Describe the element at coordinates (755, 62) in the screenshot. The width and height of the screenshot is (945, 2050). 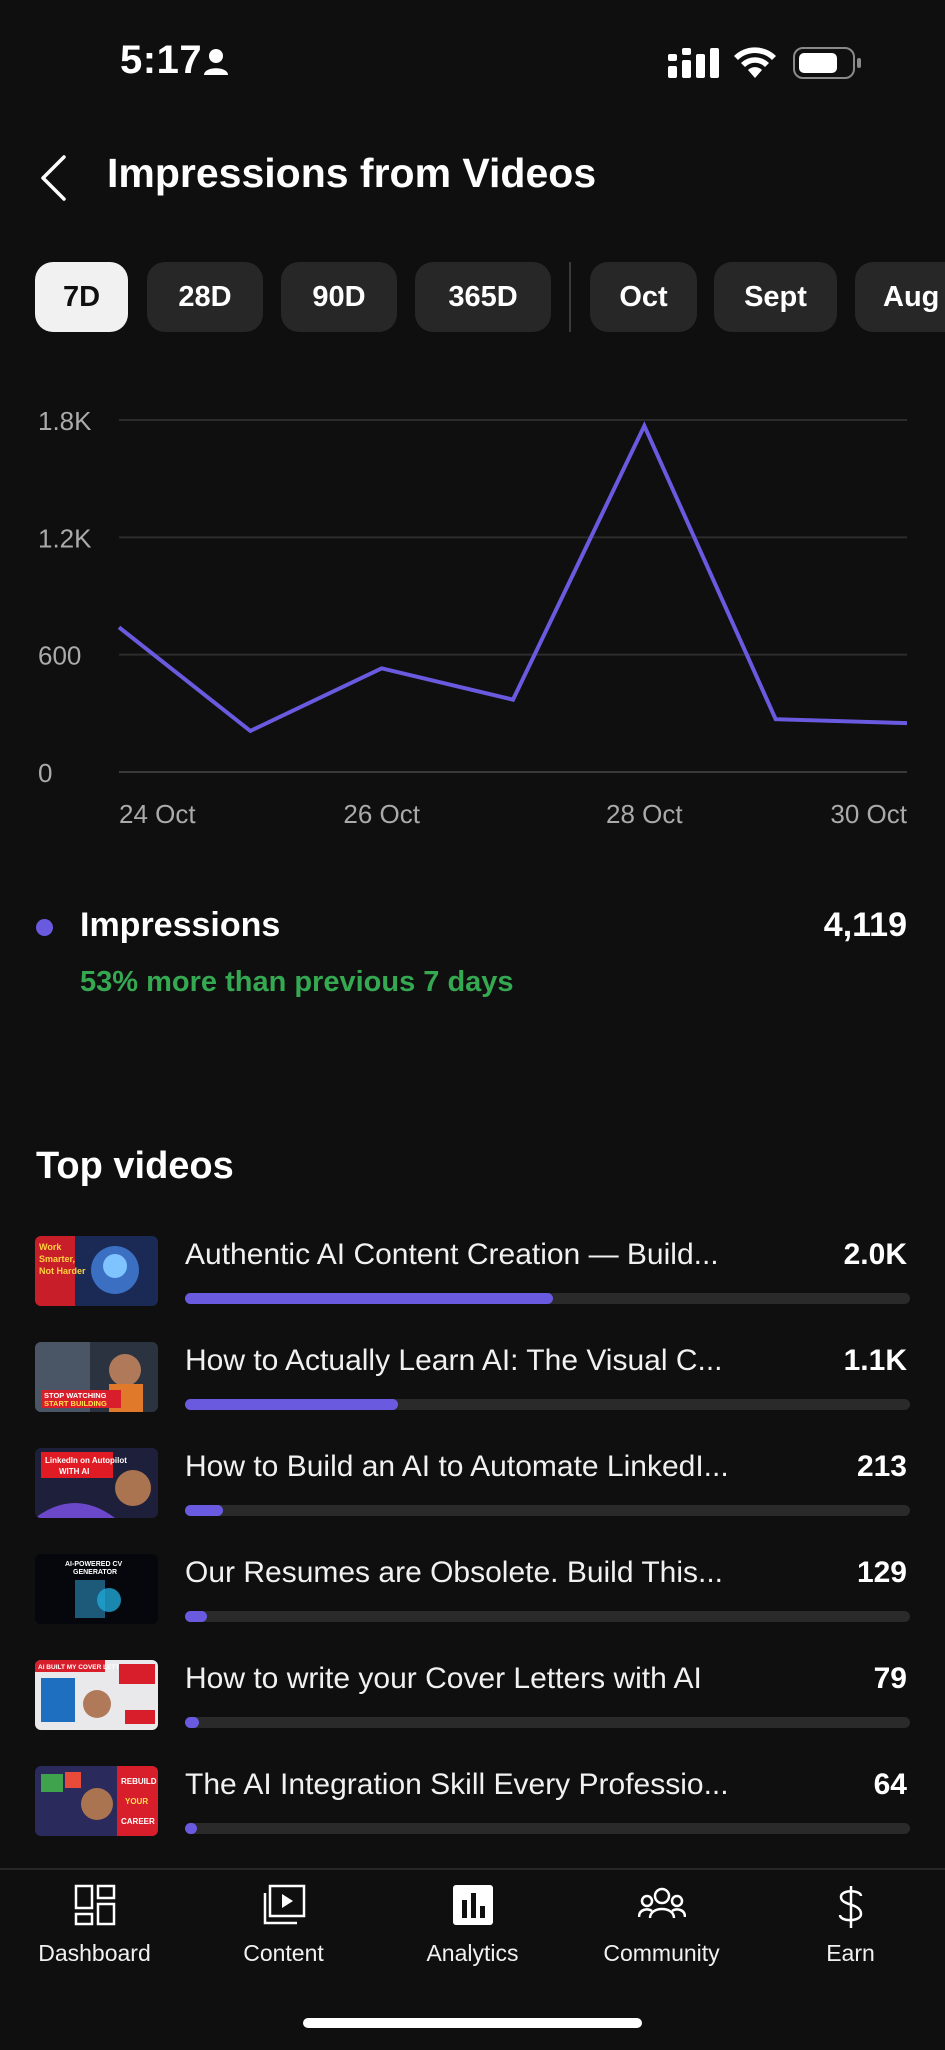
I see `wifi-icon` at that location.